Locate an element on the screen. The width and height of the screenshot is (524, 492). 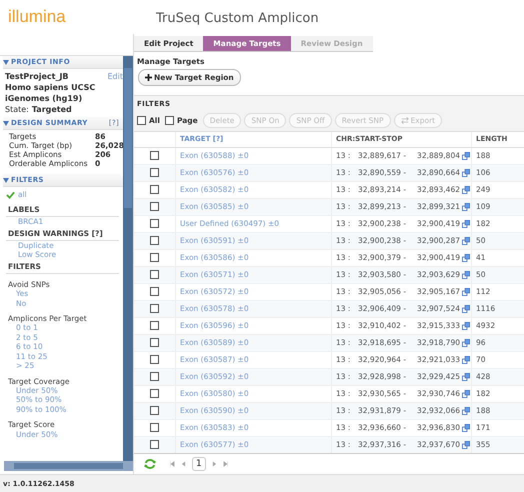
project-detail: iGenomes (hg19) is located at coordinates (44, 98).